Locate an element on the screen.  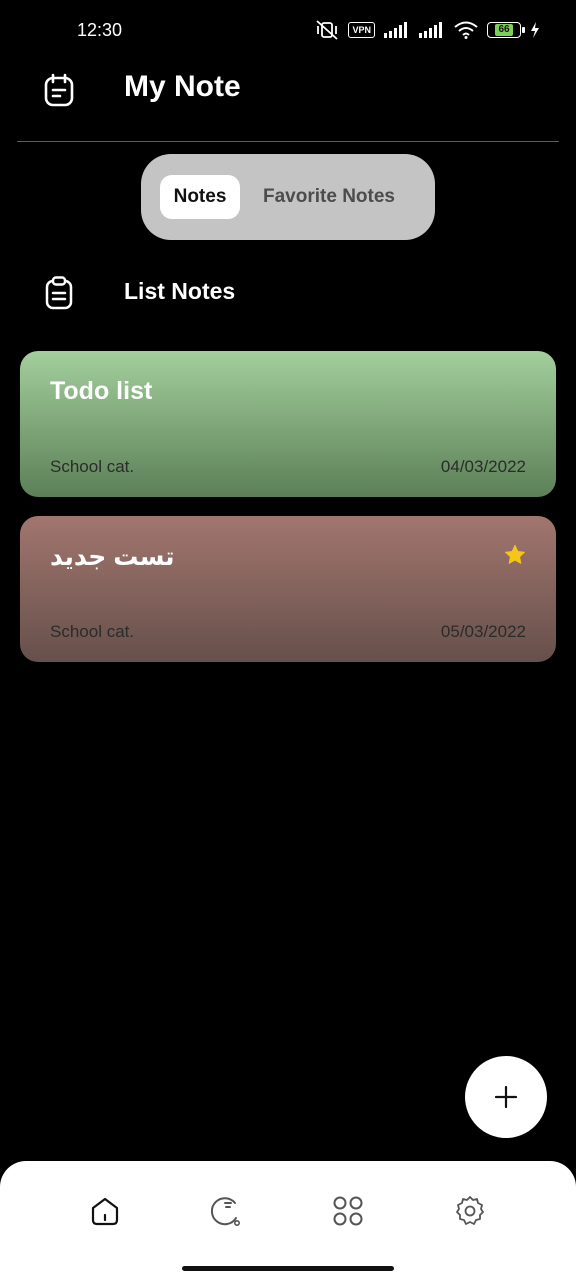
battery-icon: 66 is located at coordinates (506, 30).